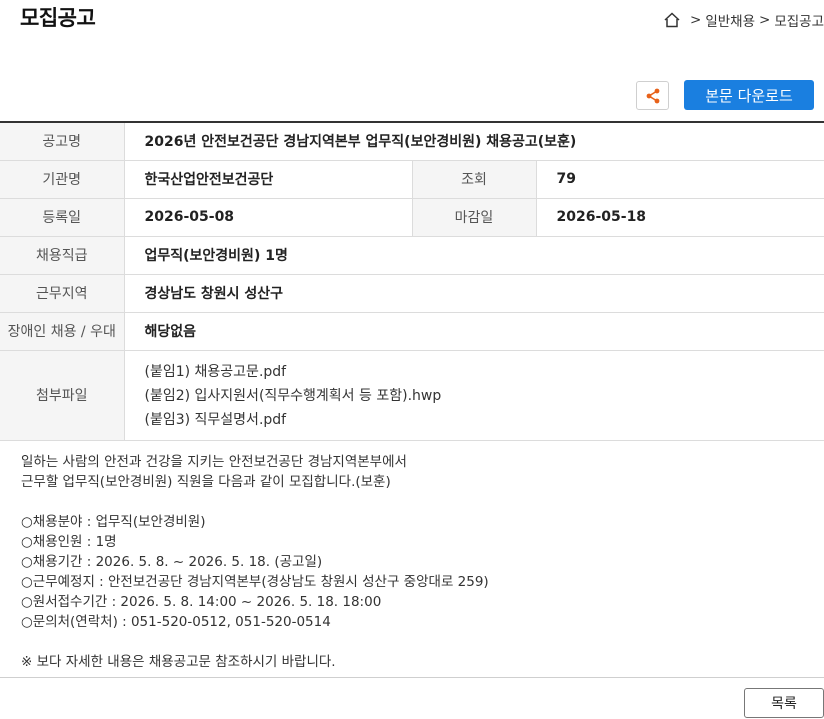 The image size is (824, 719). What do you see at coordinates (484, 420) in the screenshot?
I see `attachment-link: (붙임3) 직무설명서.pdf` at bounding box center [484, 420].